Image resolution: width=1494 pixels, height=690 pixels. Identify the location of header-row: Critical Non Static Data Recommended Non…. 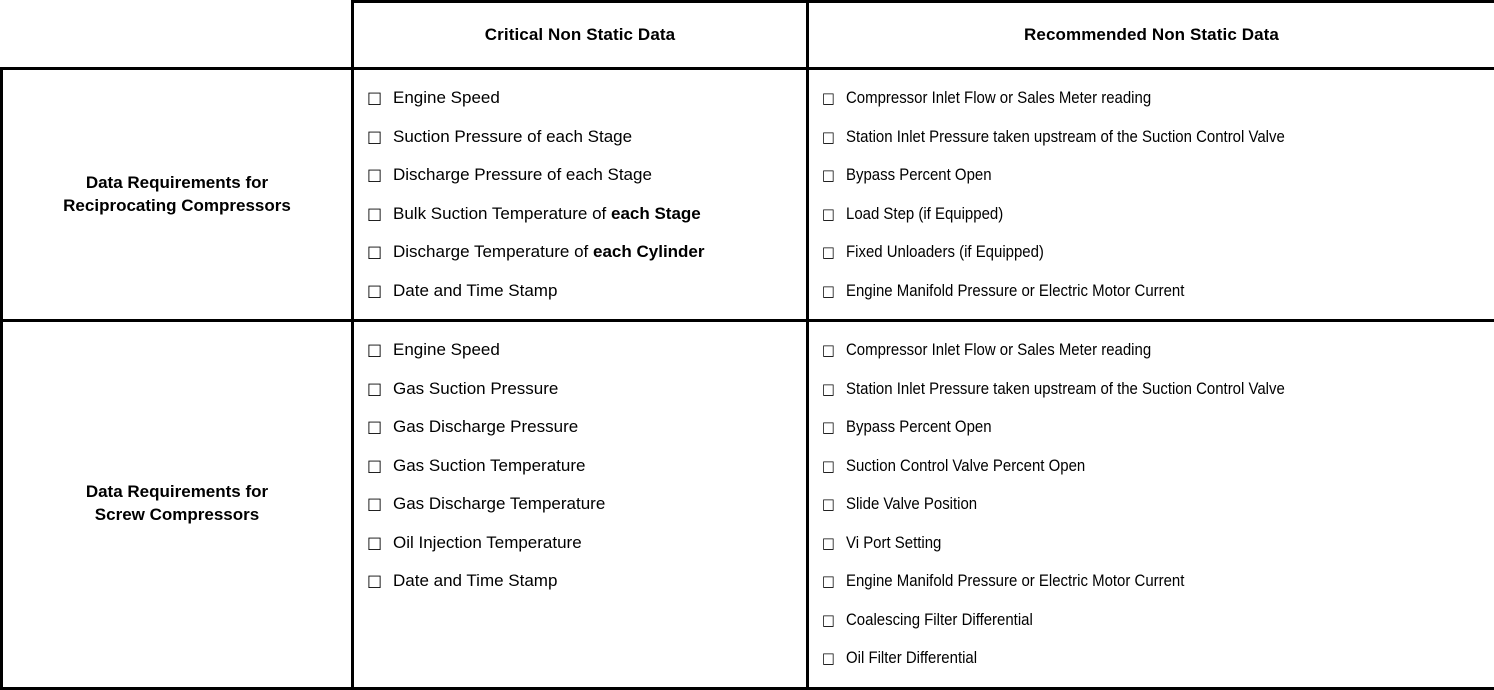
(748, 35).